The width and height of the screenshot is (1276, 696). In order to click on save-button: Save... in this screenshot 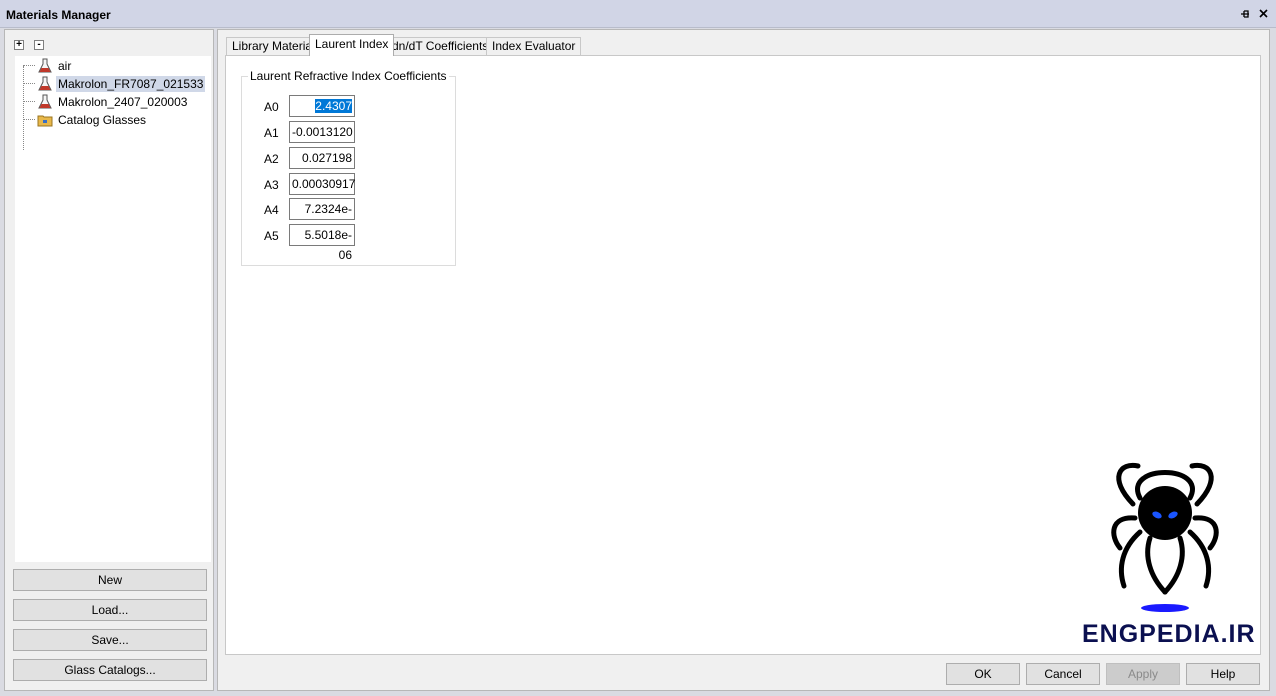, I will do `click(110, 640)`.